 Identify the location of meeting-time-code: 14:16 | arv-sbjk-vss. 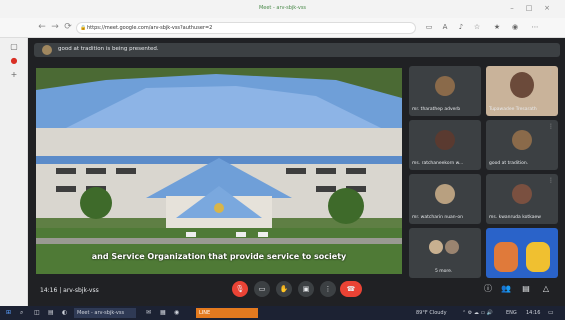
(69, 290).